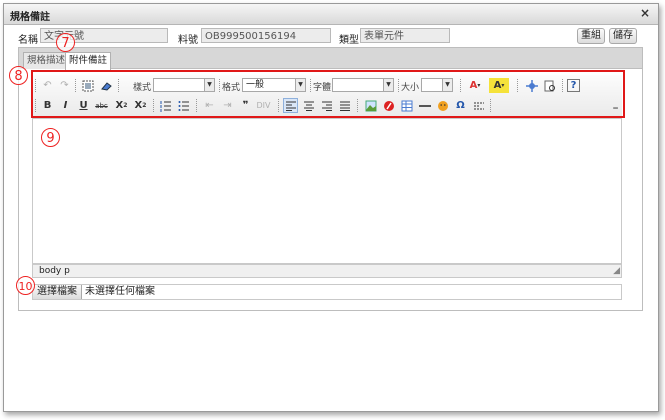 The image size is (665, 420). What do you see at coordinates (645, 13) in the screenshot?
I see `close-icon: ×` at bounding box center [645, 13].